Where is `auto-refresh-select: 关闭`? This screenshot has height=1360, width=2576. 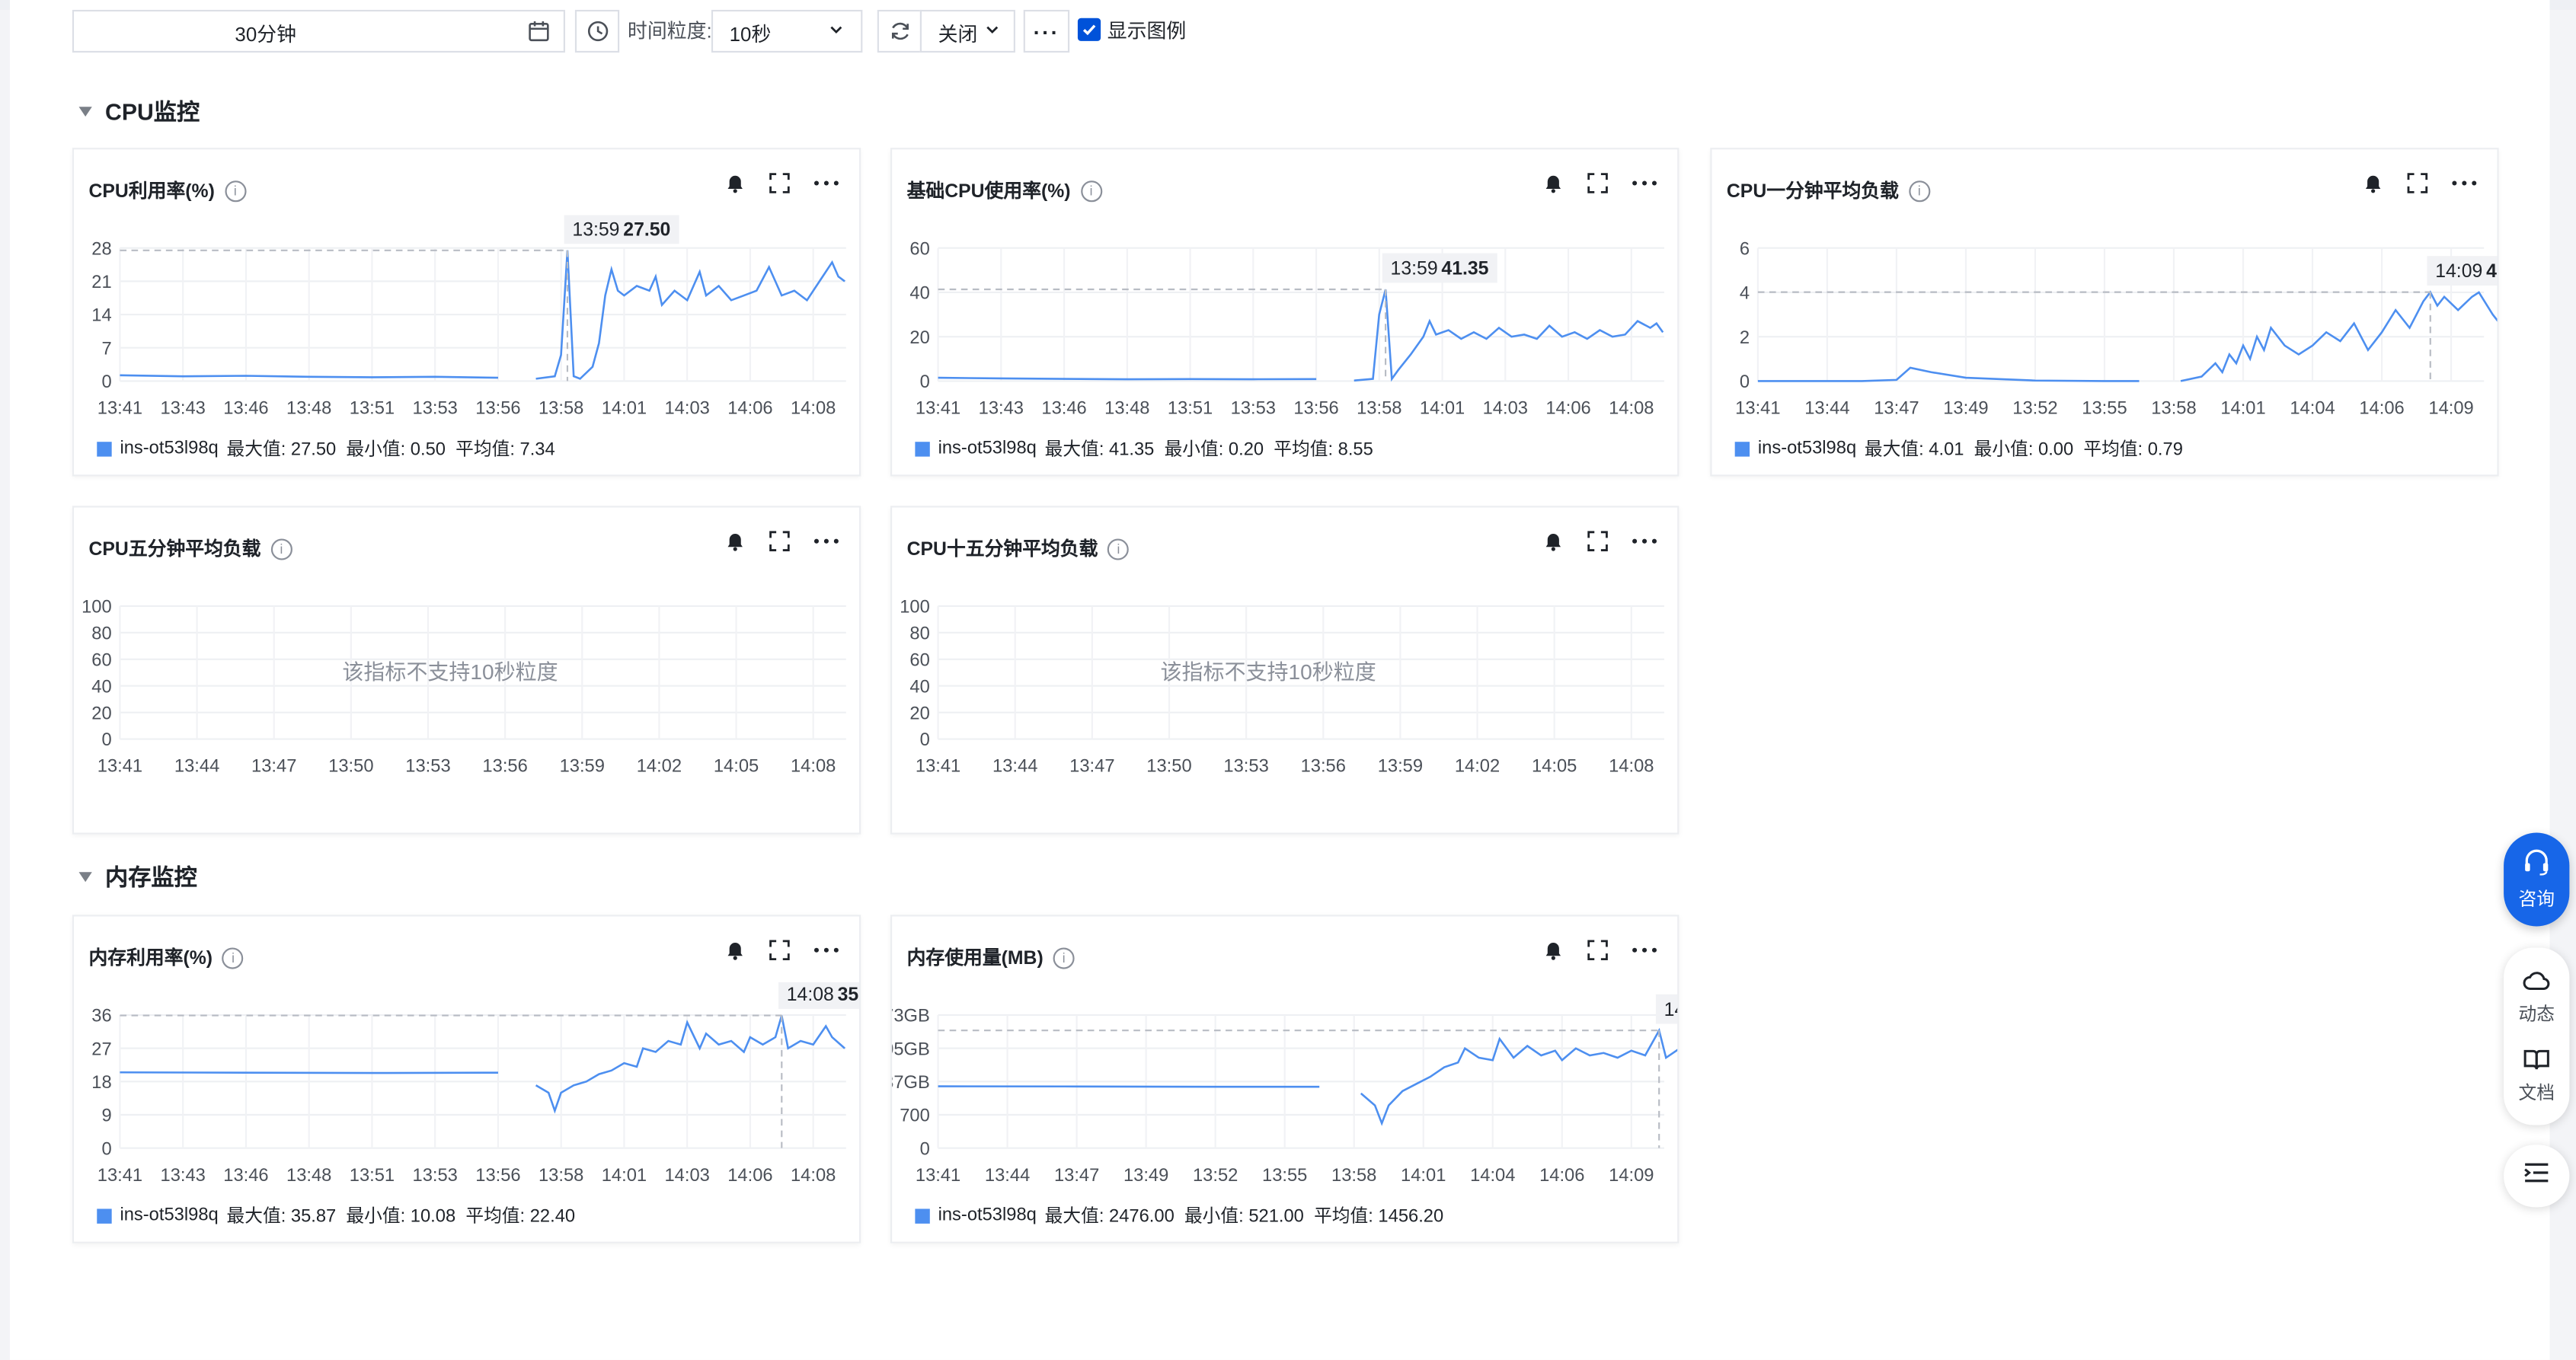
auto-refresh-select: 关闭 is located at coordinates (967, 31).